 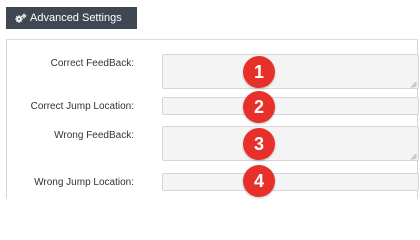 What do you see at coordinates (290, 182) in the screenshot?
I see `wrong-jump-location-input` at bounding box center [290, 182].